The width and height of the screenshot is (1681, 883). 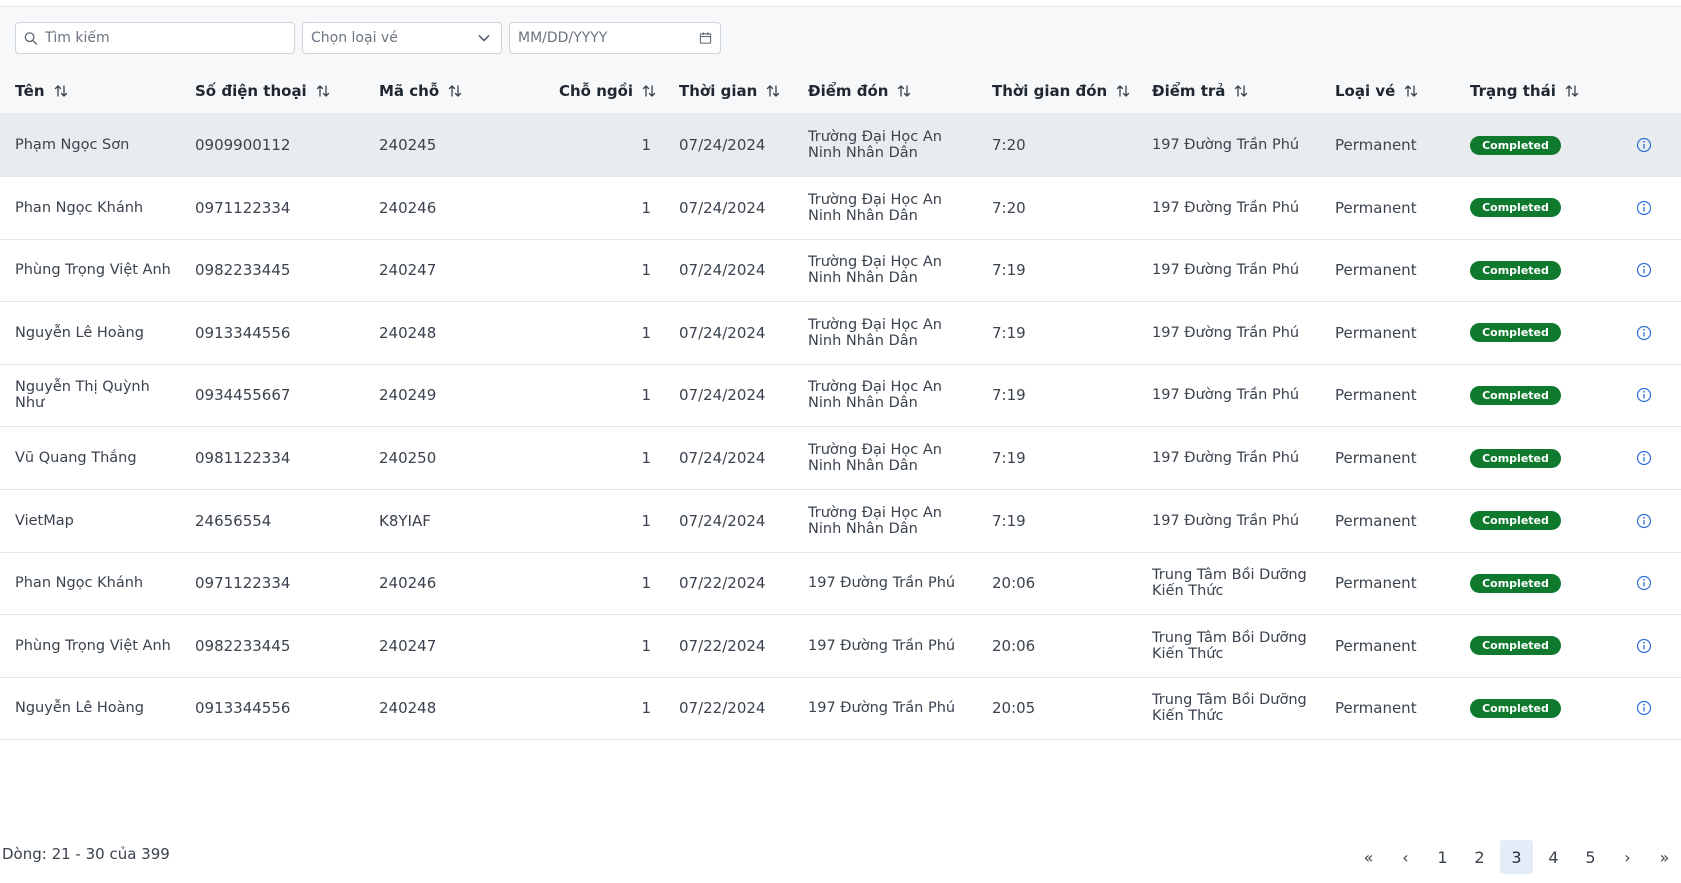 I want to click on status-badge: Completed, so click(x=1515, y=583).